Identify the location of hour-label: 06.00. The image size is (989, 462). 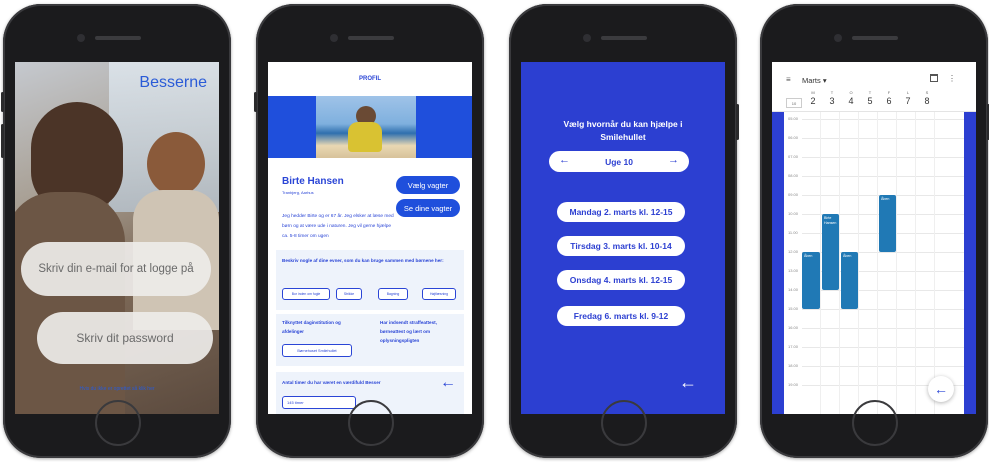
(793, 137).